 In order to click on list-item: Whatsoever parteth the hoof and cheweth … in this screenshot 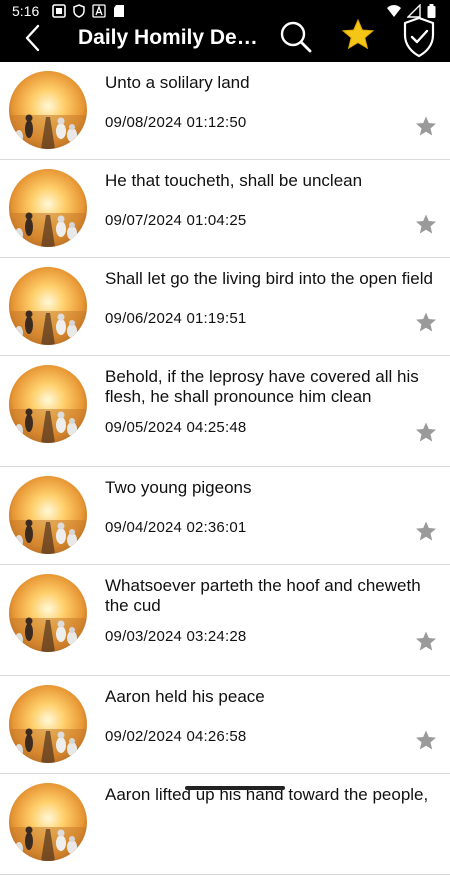, I will do `click(225, 620)`.